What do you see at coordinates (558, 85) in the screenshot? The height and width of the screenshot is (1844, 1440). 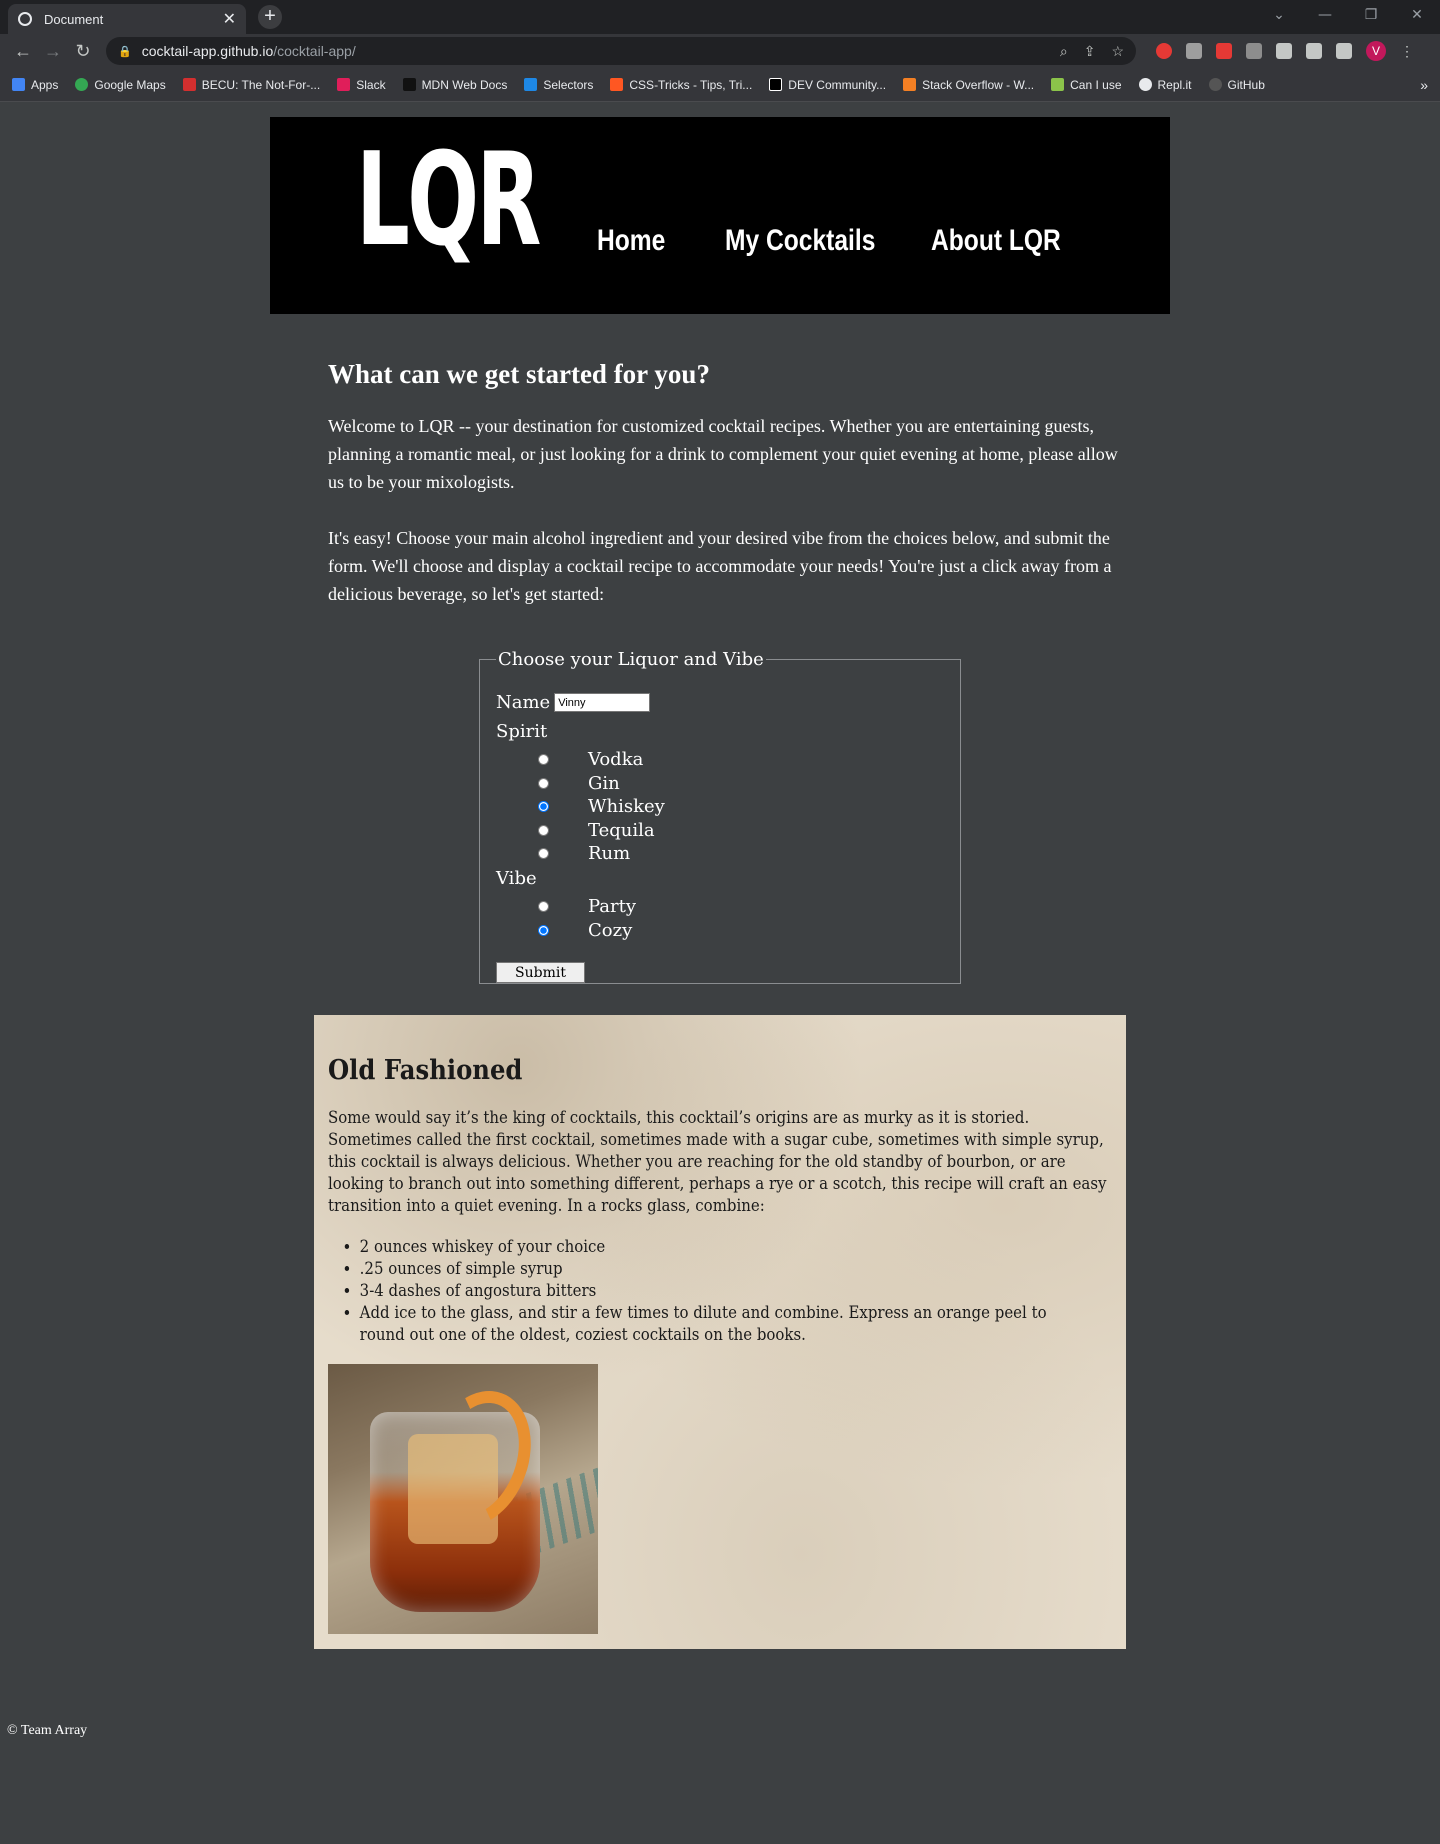 I see `bookmark-selectors: Selectors` at bounding box center [558, 85].